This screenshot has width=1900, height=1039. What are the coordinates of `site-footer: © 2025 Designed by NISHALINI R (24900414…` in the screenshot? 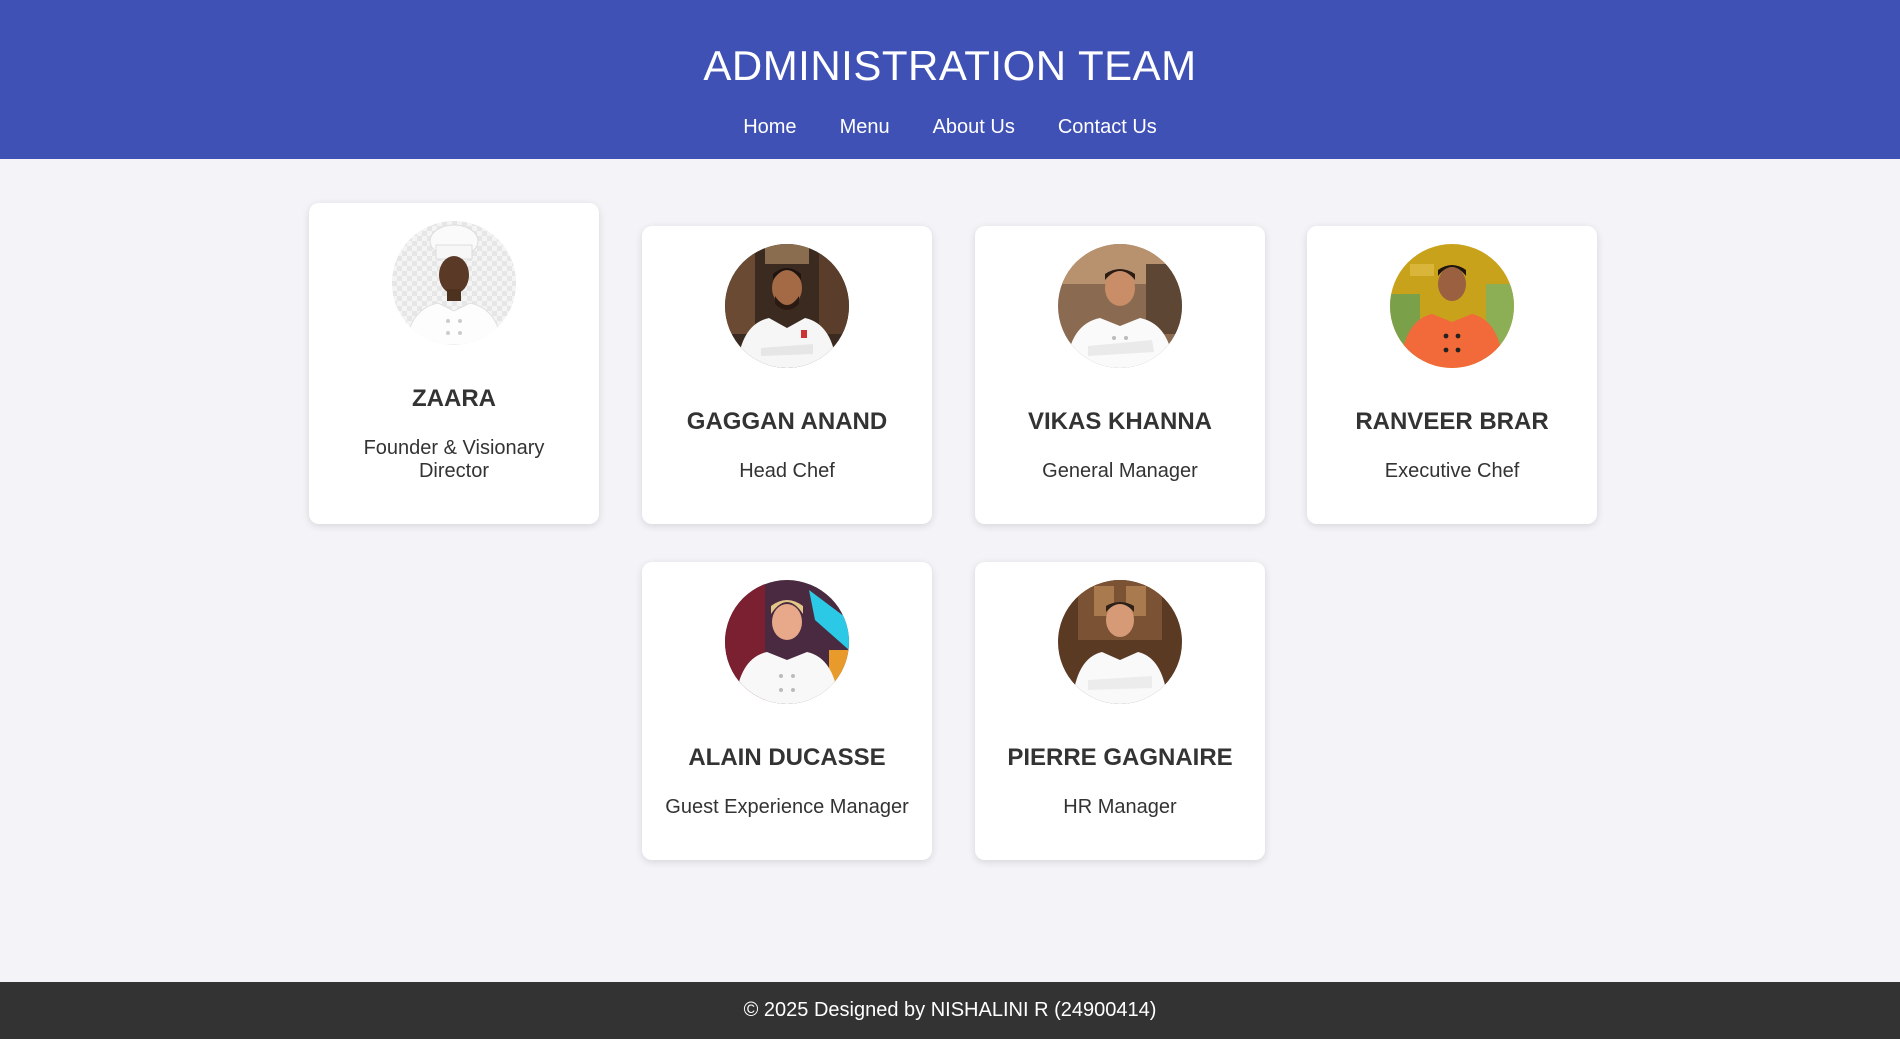 It's located at (950, 1010).